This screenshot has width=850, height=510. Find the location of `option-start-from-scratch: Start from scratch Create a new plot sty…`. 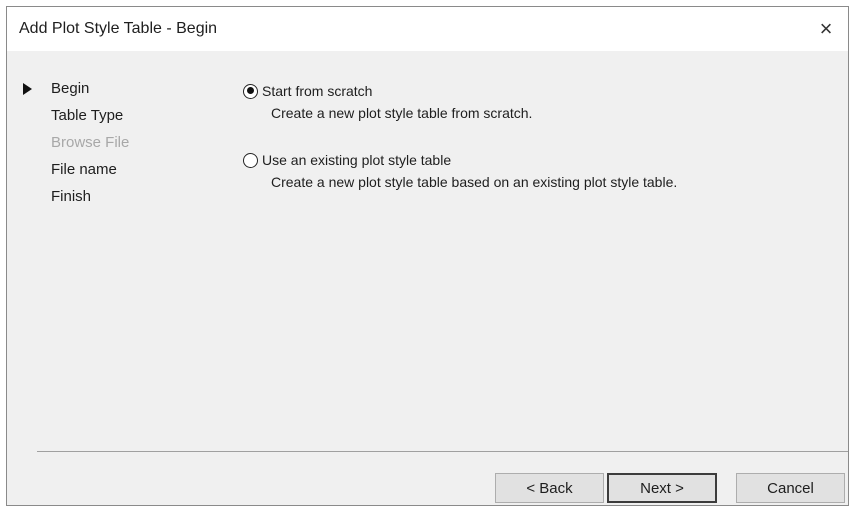

option-start-from-scratch: Start from scratch Create a new plot sty… is located at coordinates (467, 102).